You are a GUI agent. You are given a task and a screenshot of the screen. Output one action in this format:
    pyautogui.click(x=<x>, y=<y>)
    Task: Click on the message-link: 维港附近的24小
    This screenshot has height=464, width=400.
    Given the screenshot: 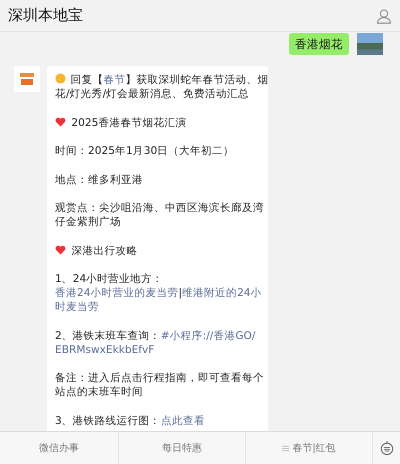 What is the action you would take?
    pyautogui.click(x=222, y=293)
    